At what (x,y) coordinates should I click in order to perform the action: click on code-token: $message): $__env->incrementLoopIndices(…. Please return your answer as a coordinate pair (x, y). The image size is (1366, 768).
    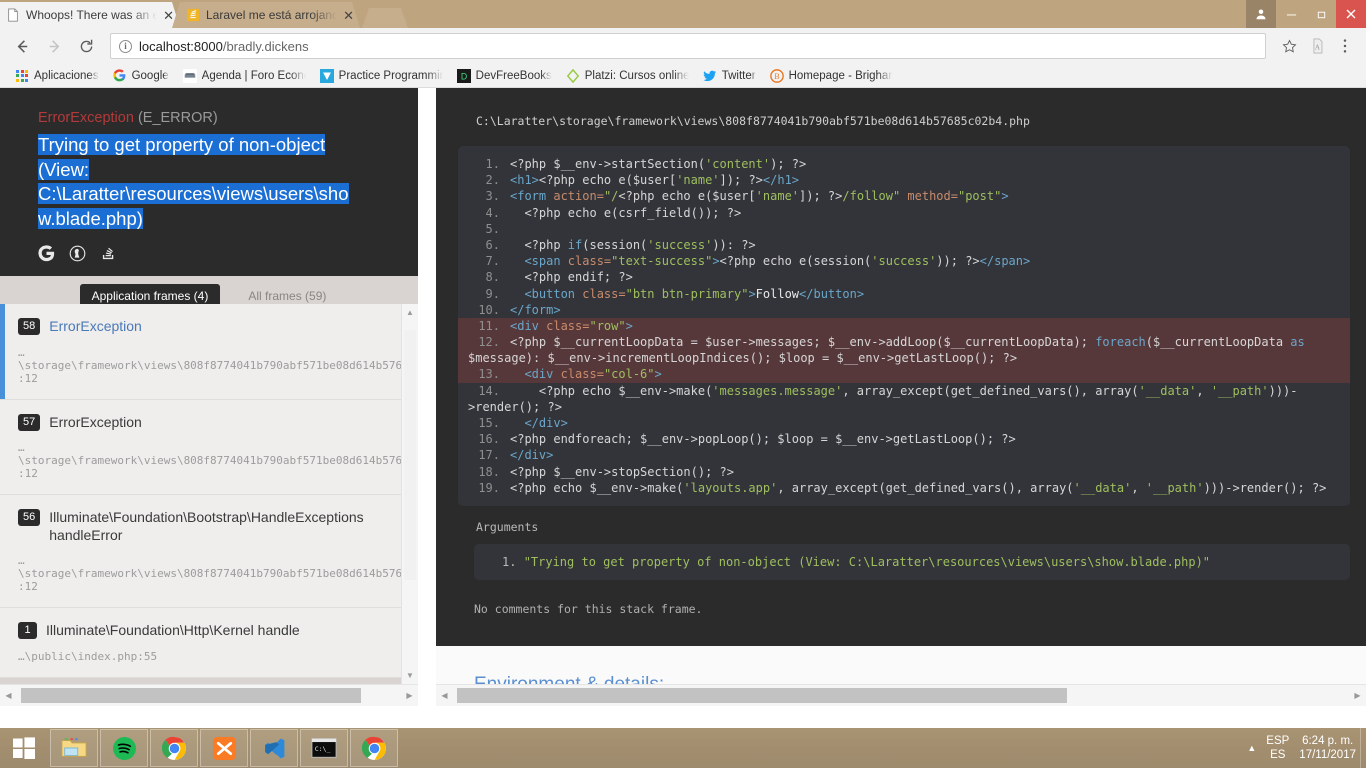
    Looking at the image, I should click on (743, 358).